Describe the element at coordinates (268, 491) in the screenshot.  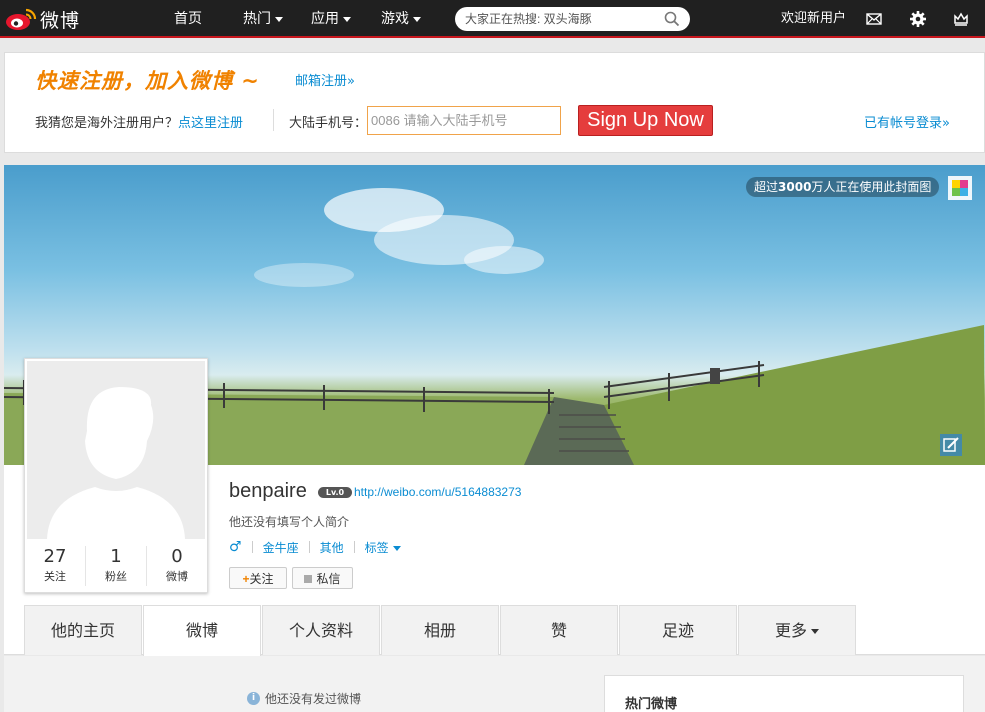
I see `username: benpaire` at that location.